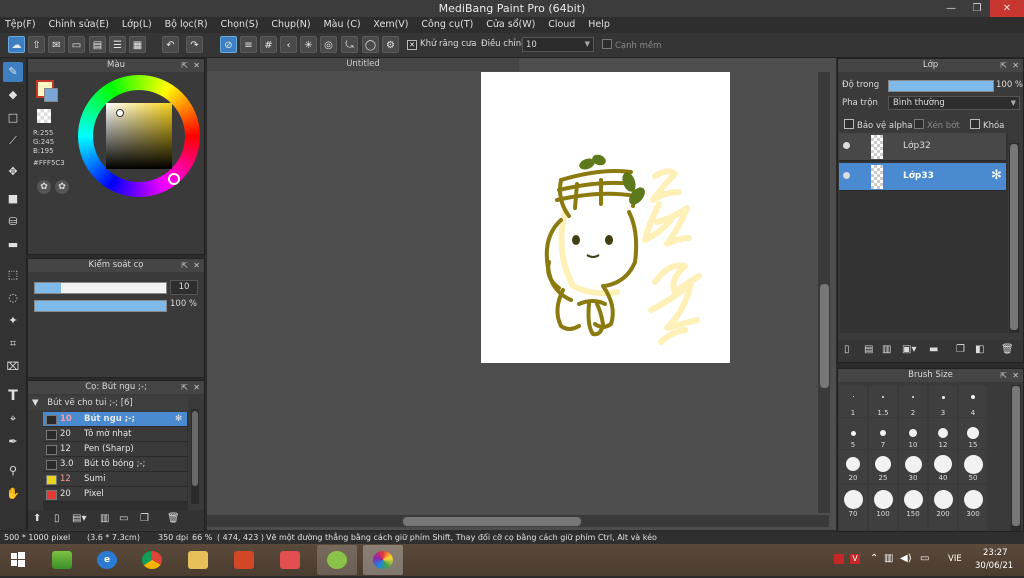 The image size is (1024, 578). What do you see at coordinates (137, 44) in the screenshot?
I see `grid-icon: ▦` at bounding box center [137, 44].